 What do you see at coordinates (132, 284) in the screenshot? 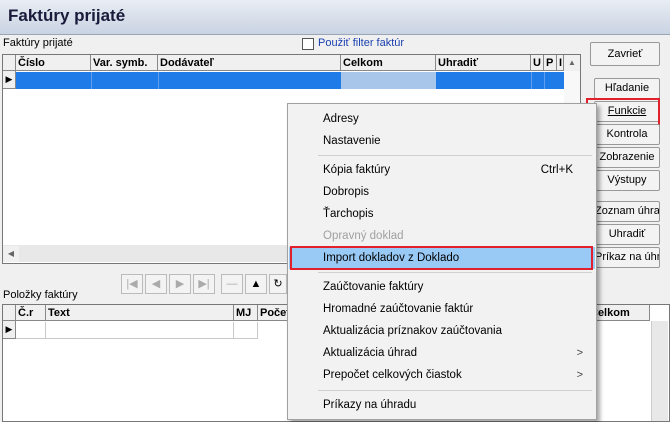
I see `first-record-icon: |◀` at bounding box center [132, 284].